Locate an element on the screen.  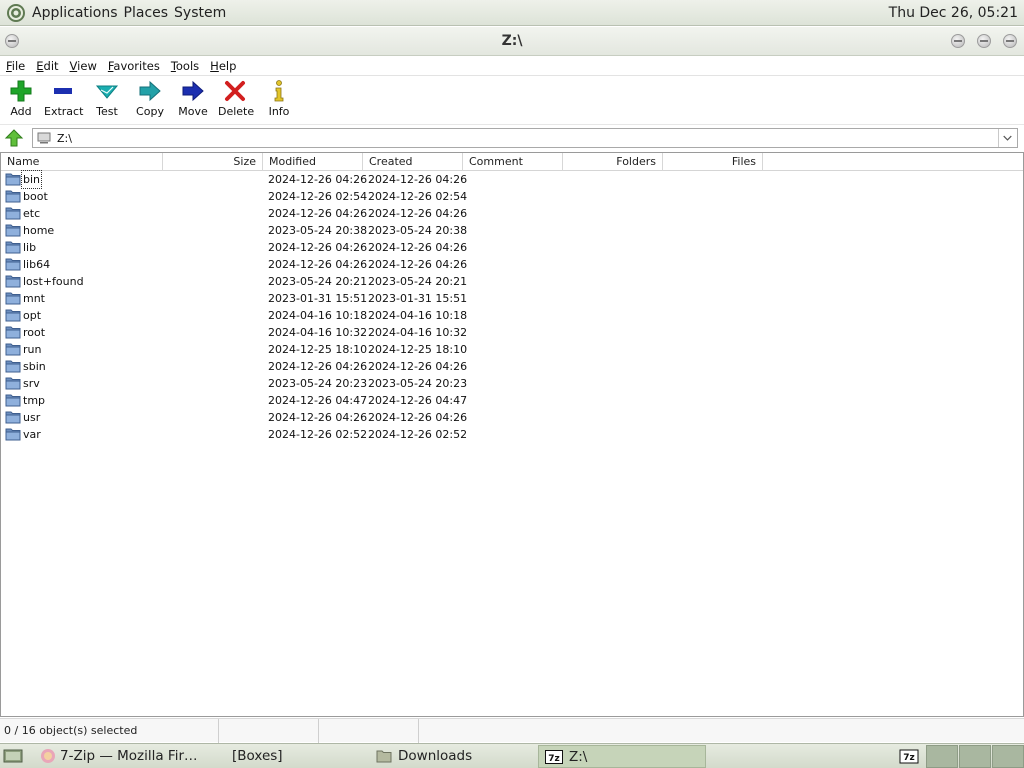
table-row: home 2023-05-24 20:38 2023-05-24 20:38 is located at coordinates (512, 230).